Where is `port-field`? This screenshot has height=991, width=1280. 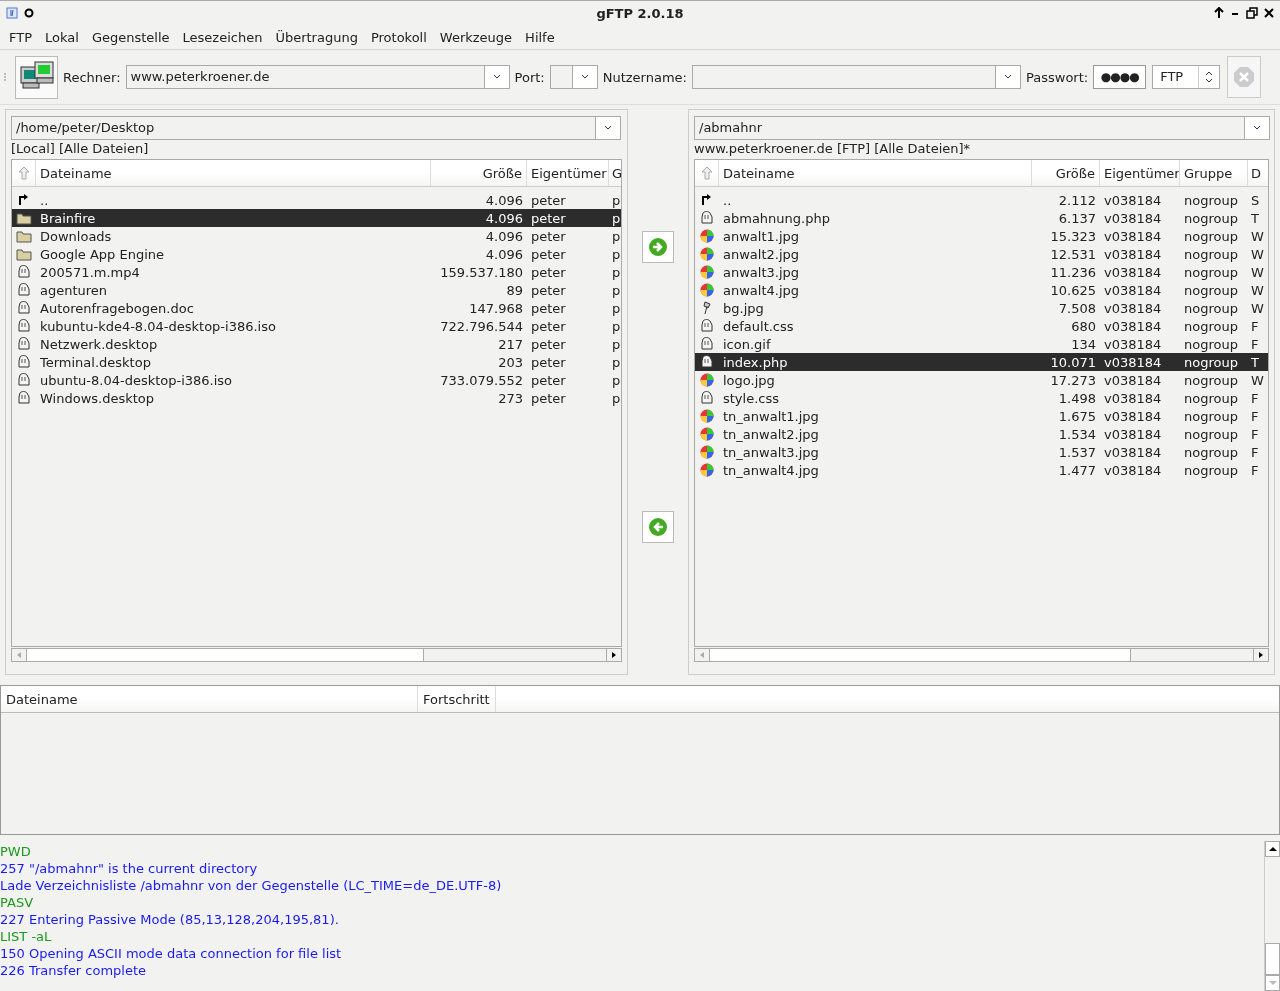
port-field is located at coordinates (573, 77).